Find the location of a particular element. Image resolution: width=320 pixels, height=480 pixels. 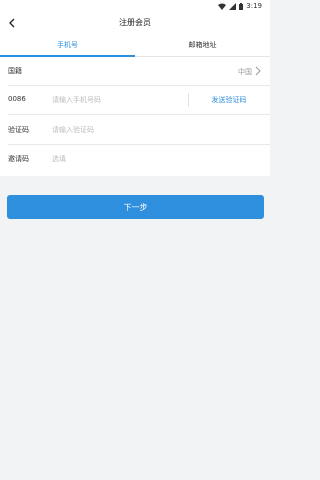

page-title: 注册会员 is located at coordinates (135, 22).